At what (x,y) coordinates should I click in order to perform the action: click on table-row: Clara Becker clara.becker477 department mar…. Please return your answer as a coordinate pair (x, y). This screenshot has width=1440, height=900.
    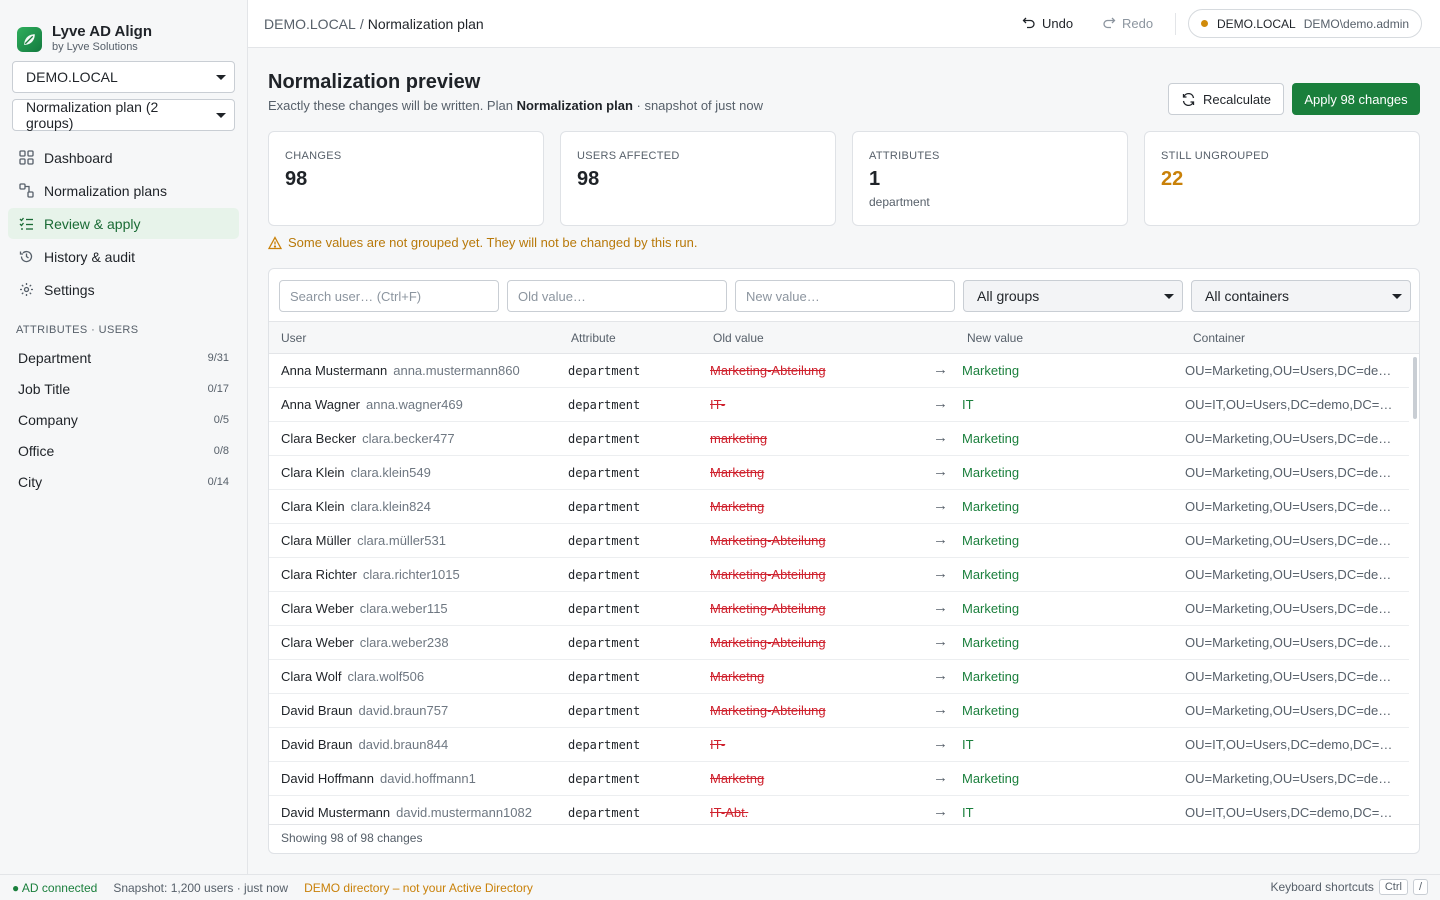
    Looking at the image, I should click on (839, 439).